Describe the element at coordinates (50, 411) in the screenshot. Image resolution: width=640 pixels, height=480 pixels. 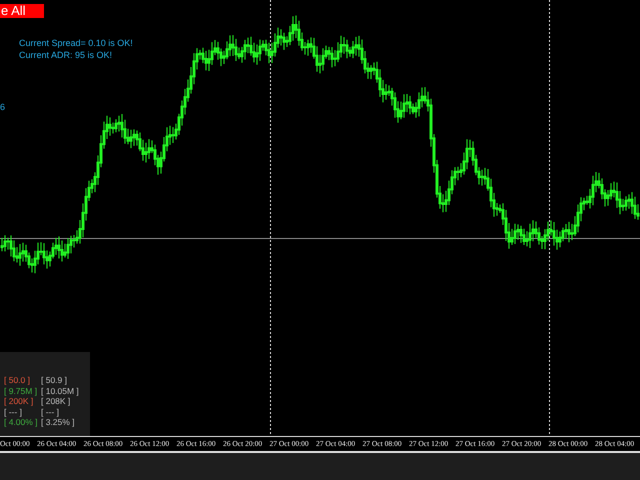
I see `reference-value: [ --- ]` at that location.